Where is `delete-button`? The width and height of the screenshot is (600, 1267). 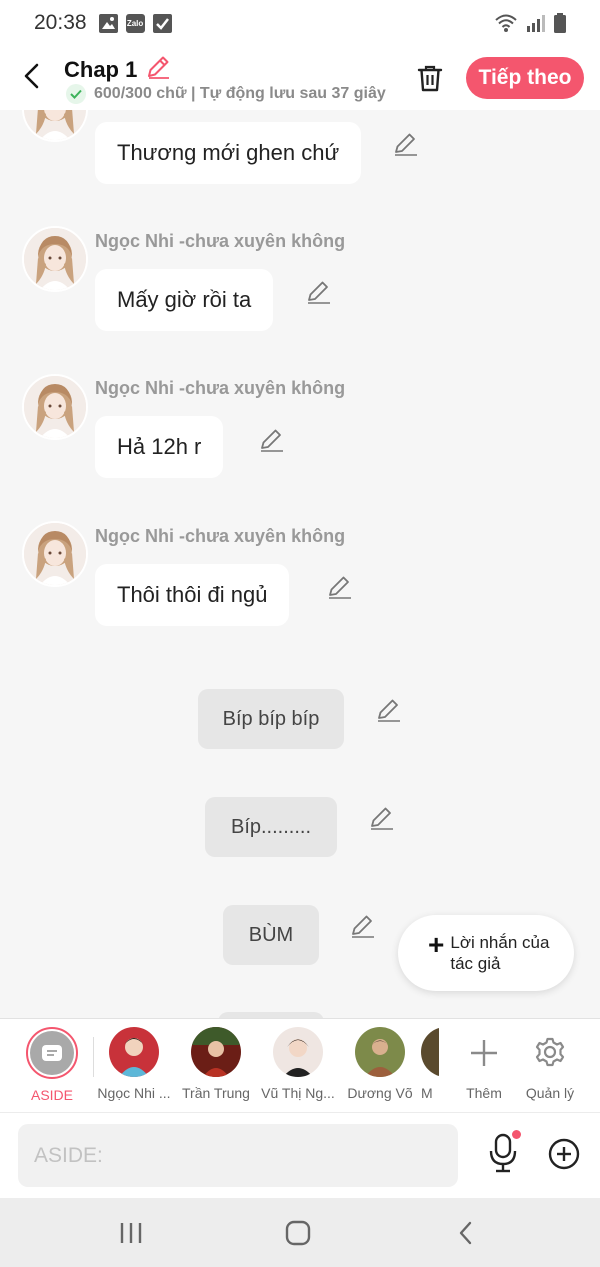 delete-button is located at coordinates (430, 78).